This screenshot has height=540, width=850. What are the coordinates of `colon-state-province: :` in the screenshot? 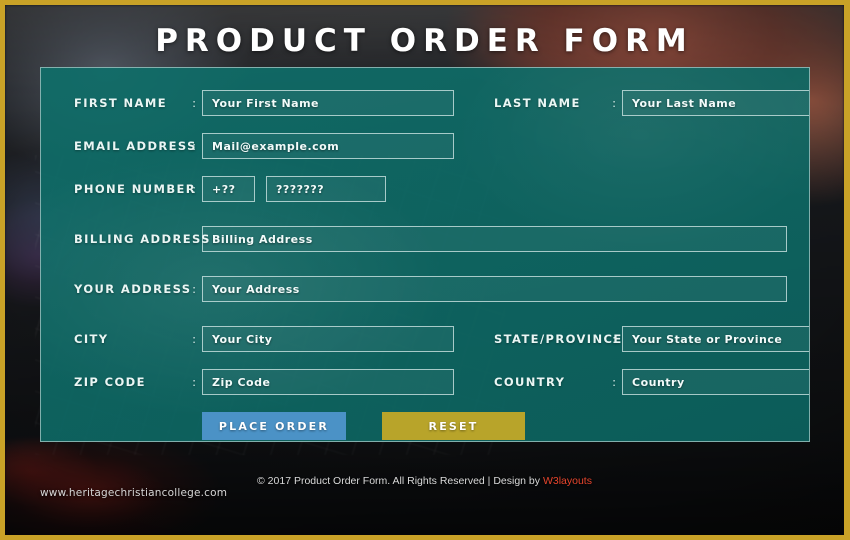 It's located at (614, 339).